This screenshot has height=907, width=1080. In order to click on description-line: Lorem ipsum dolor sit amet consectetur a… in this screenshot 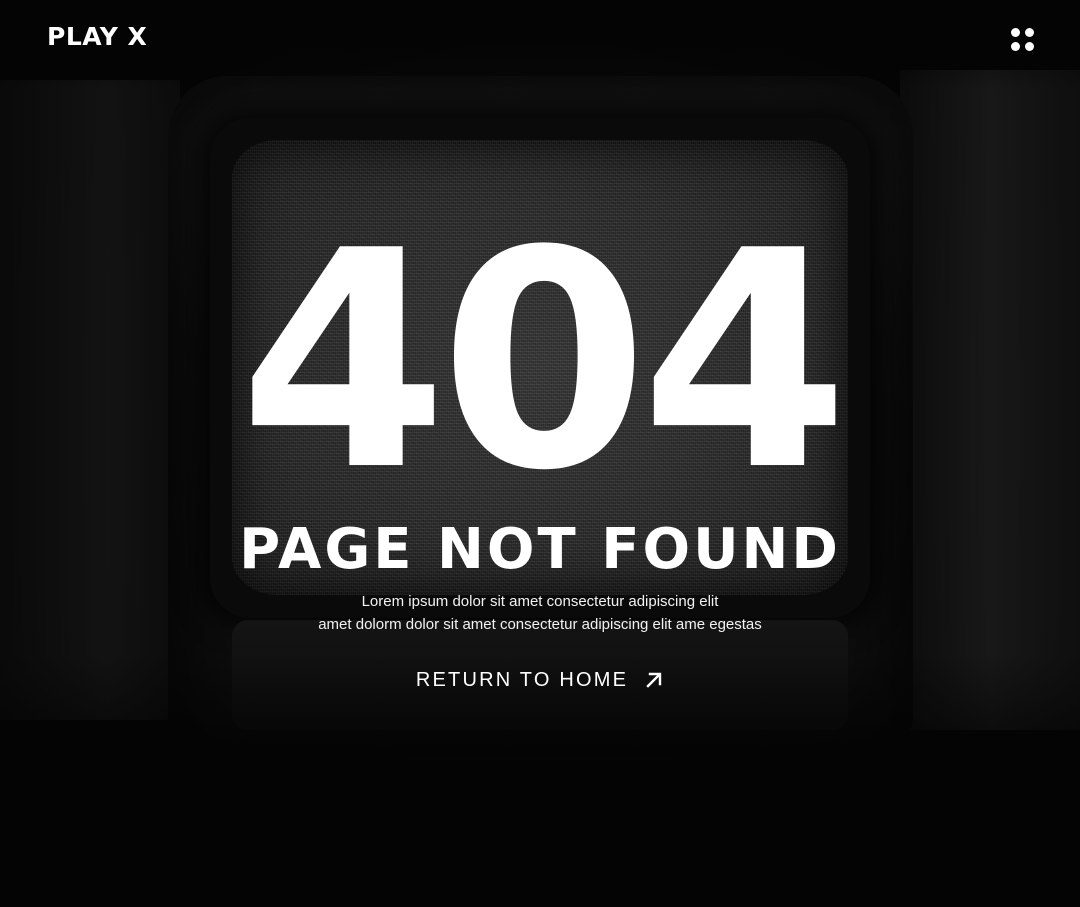, I will do `click(540, 601)`.